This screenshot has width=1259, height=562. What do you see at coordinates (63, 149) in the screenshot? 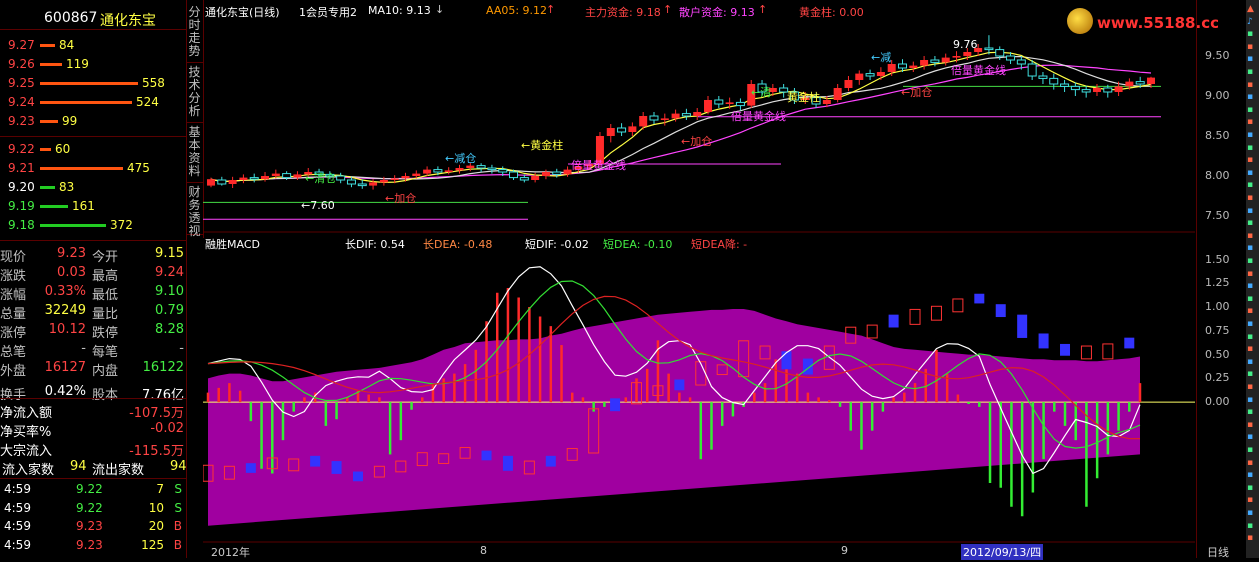
I see `bid-qty: 60` at bounding box center [63, 149].